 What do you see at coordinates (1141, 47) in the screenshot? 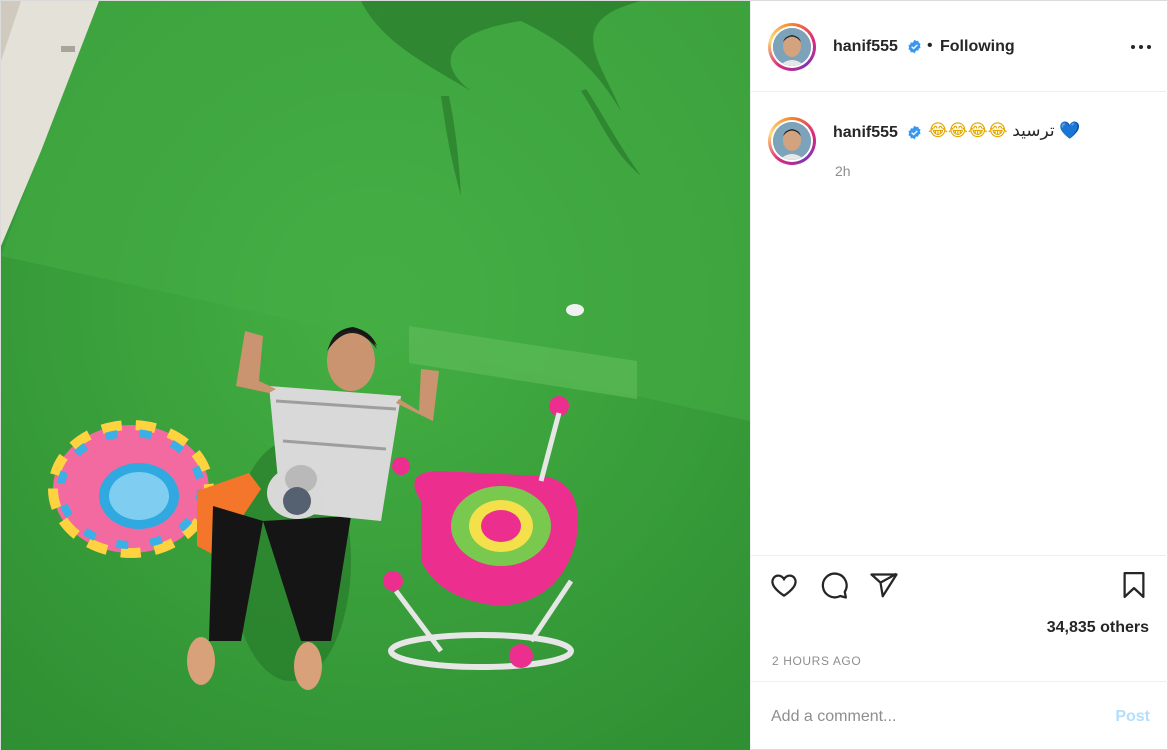
I see `more-options-icon` at bounding box center [1141, 47].